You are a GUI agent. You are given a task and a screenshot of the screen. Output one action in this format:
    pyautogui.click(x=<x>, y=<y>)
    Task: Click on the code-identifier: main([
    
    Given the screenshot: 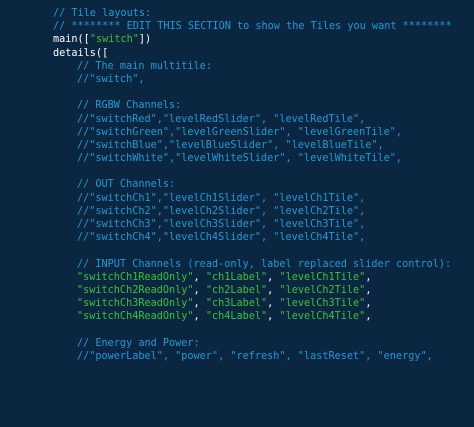 What is the action you would take?
    pyautogui.click(x=71, y=40)
    